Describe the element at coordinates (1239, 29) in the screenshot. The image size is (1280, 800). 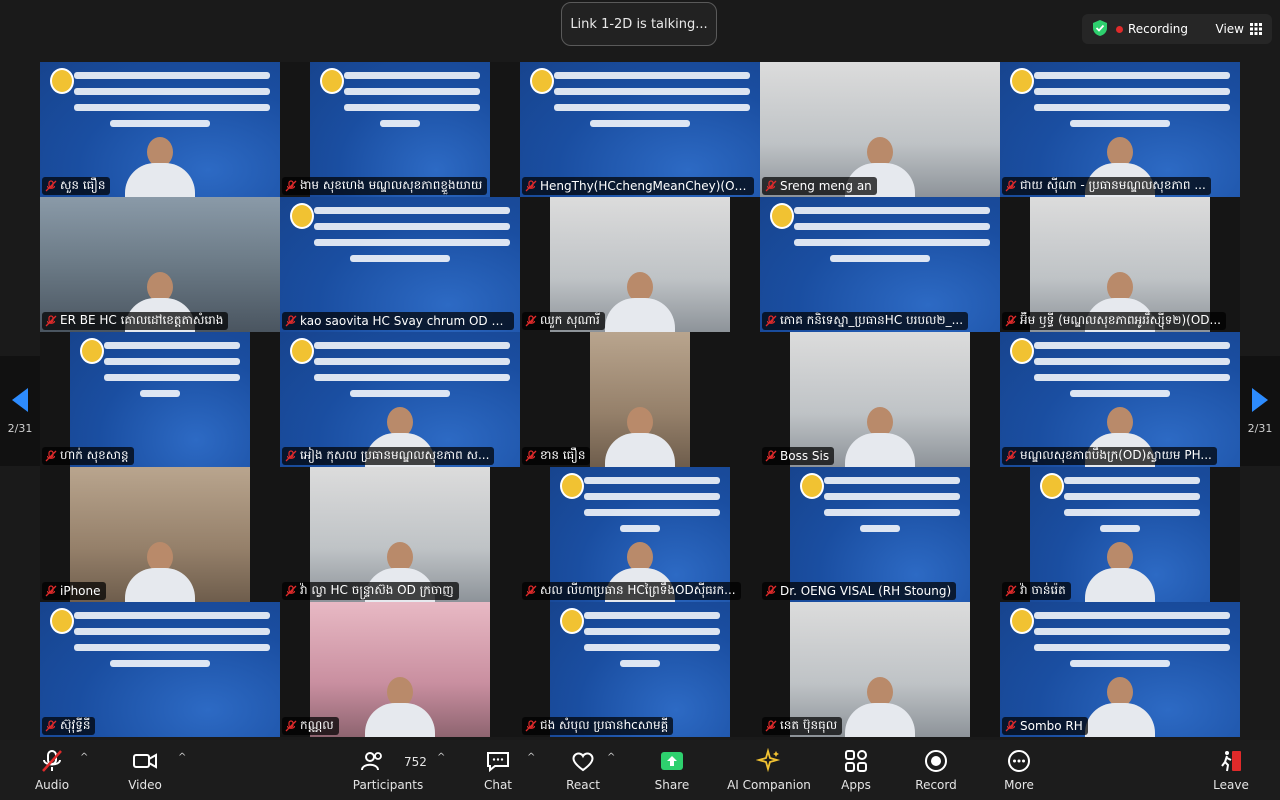
I see `view-button: View` at that location.